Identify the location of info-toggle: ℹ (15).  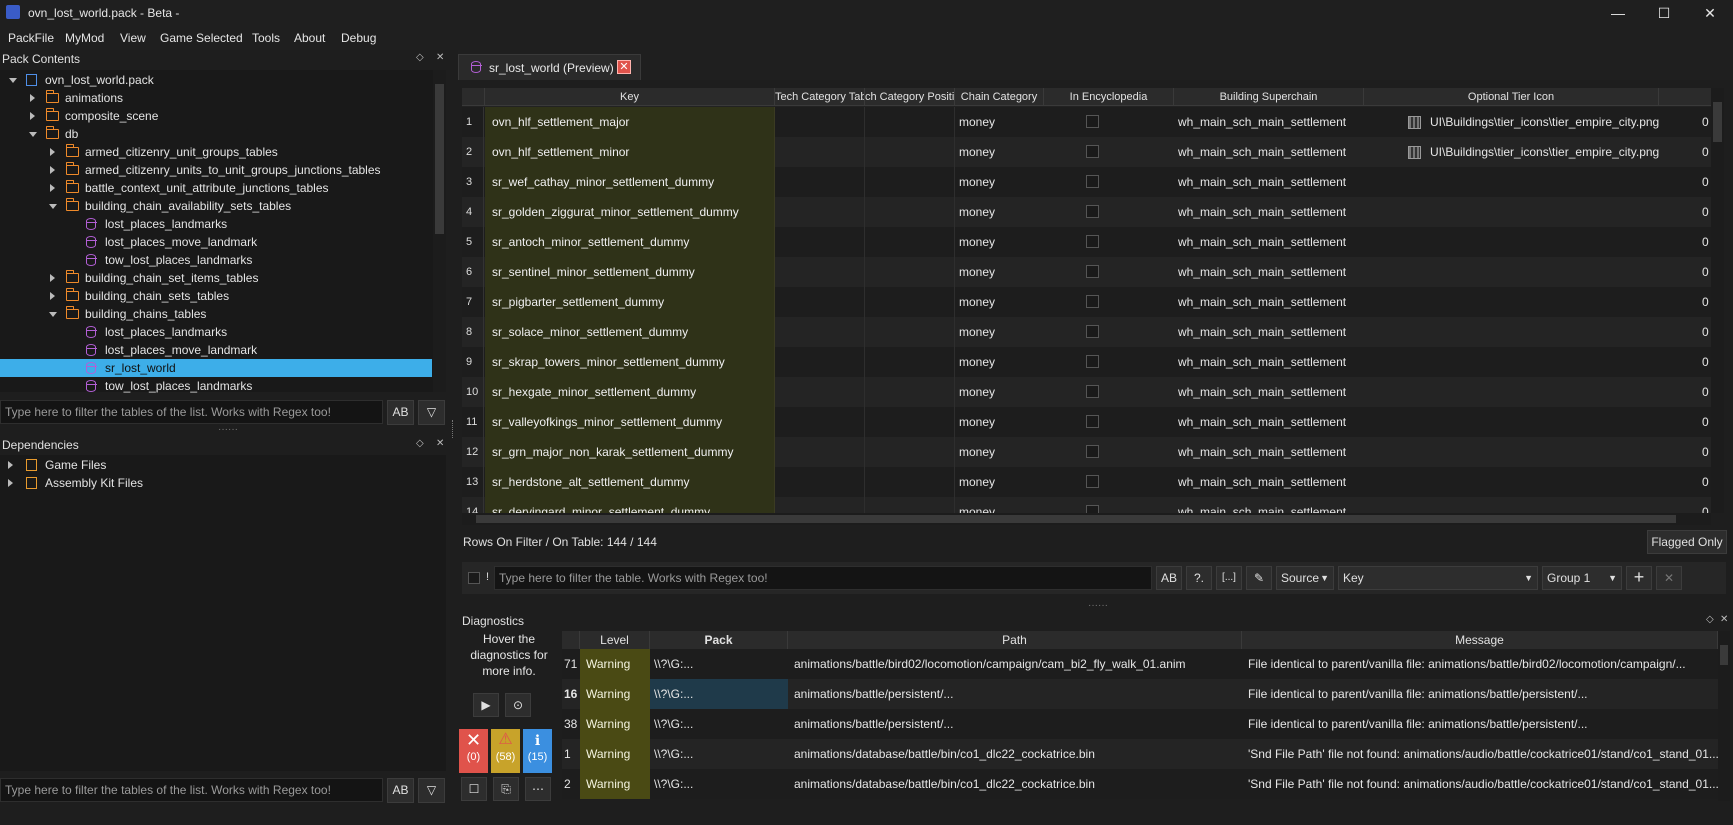
(537, 751).